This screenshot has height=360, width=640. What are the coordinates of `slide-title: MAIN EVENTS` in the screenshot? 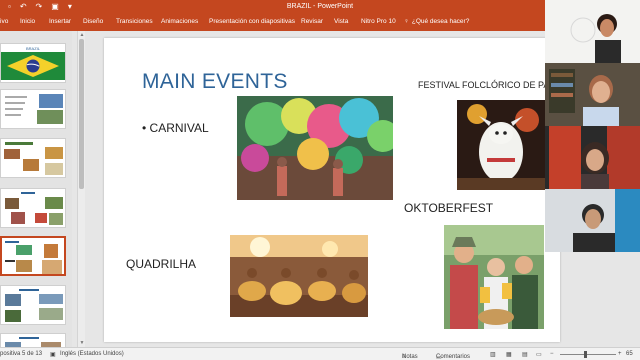 It's located at (215, 82).